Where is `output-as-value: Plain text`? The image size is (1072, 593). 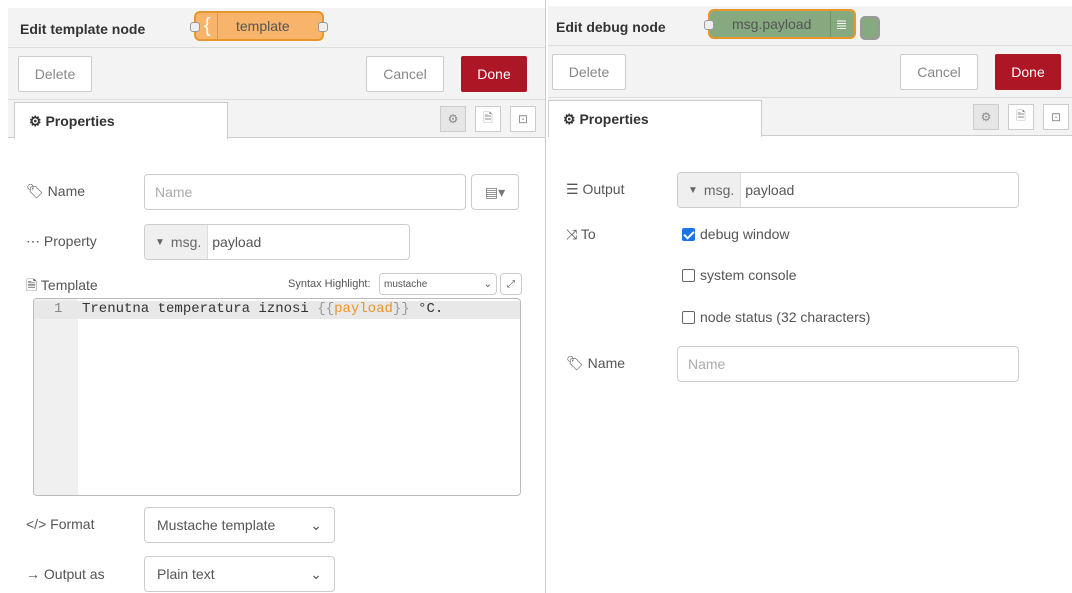 output-as-value: Plain text is located at coordinates (186, 574).